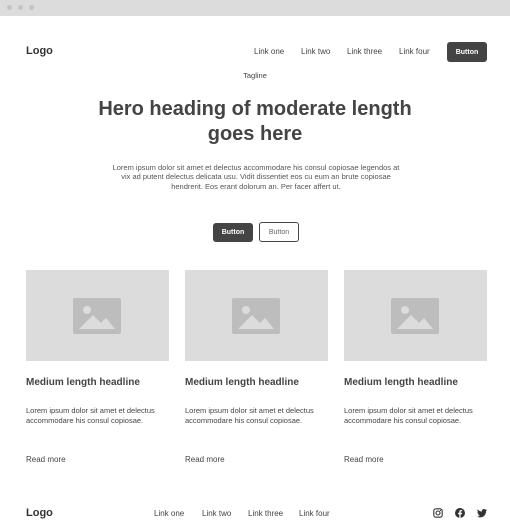  I want to click on instagram-icon, so click(438, 513).